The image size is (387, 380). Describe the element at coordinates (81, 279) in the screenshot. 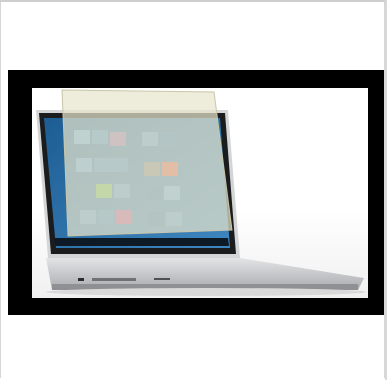

I see `usb-port` at that location.